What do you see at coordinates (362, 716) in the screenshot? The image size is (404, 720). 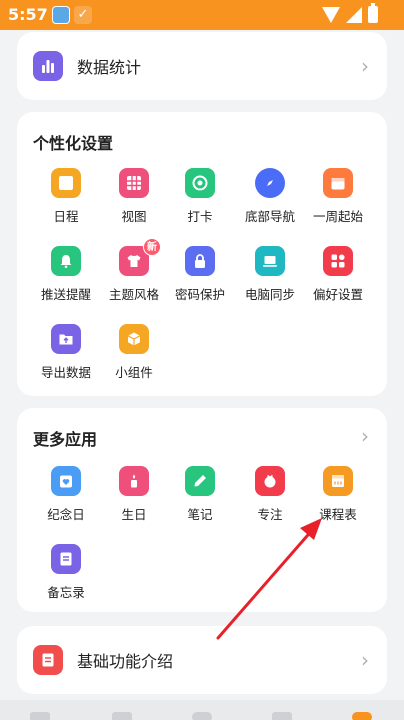 I see `nav-tab-icon-active` at bounding box center [362, 716].